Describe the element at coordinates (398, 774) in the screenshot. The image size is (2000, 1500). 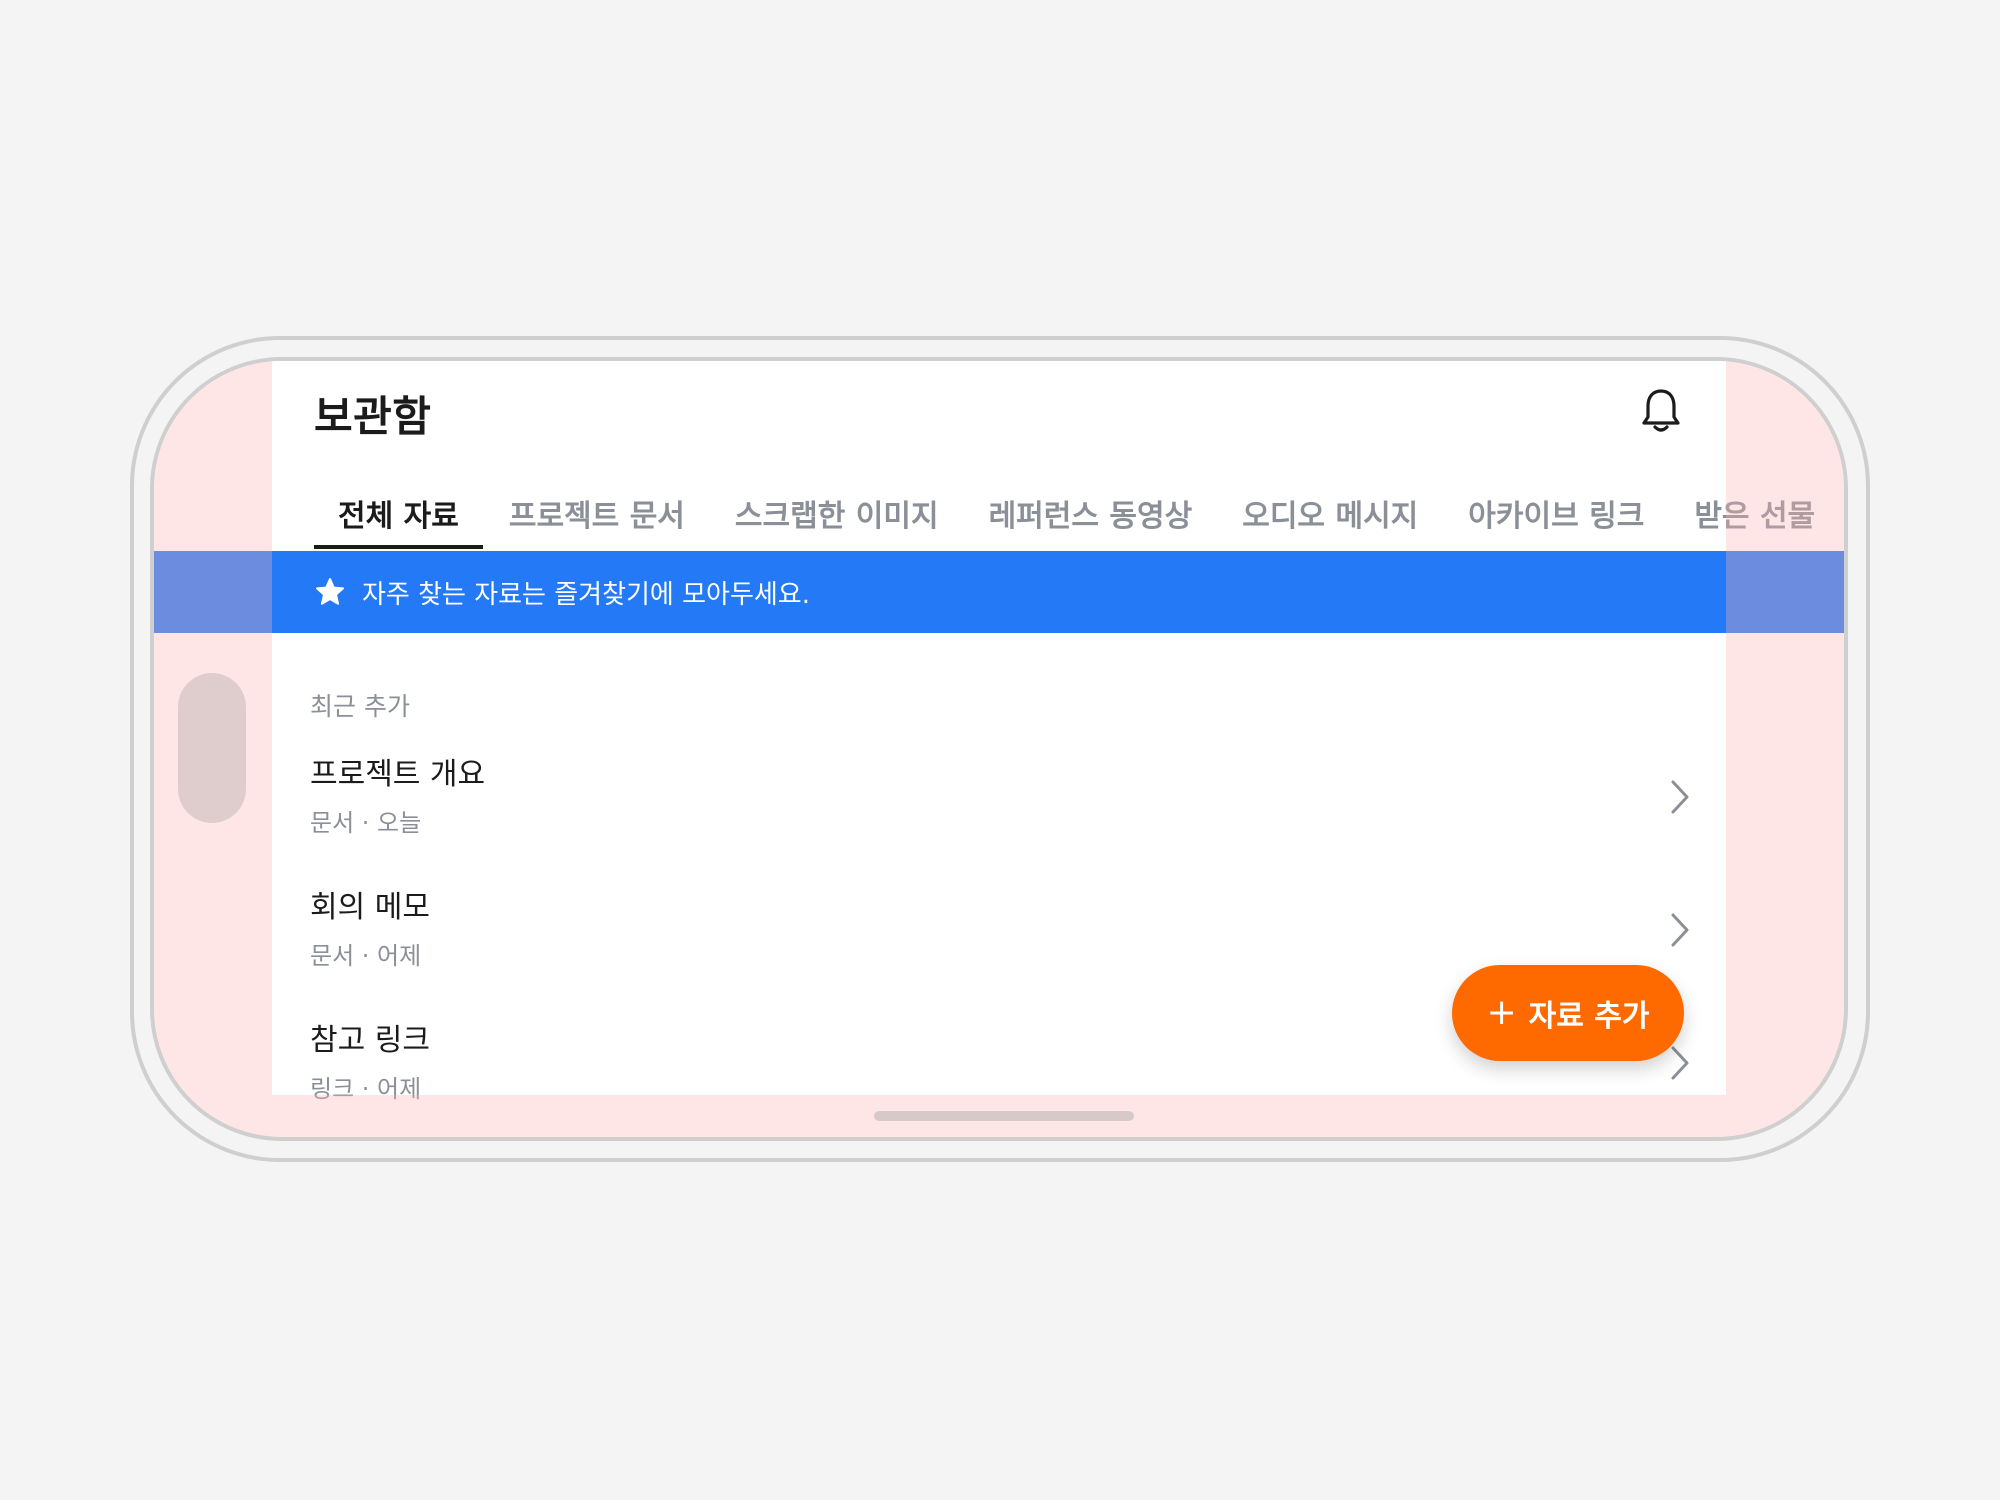
I see `item-title: 프로젝트 개요` at that location.